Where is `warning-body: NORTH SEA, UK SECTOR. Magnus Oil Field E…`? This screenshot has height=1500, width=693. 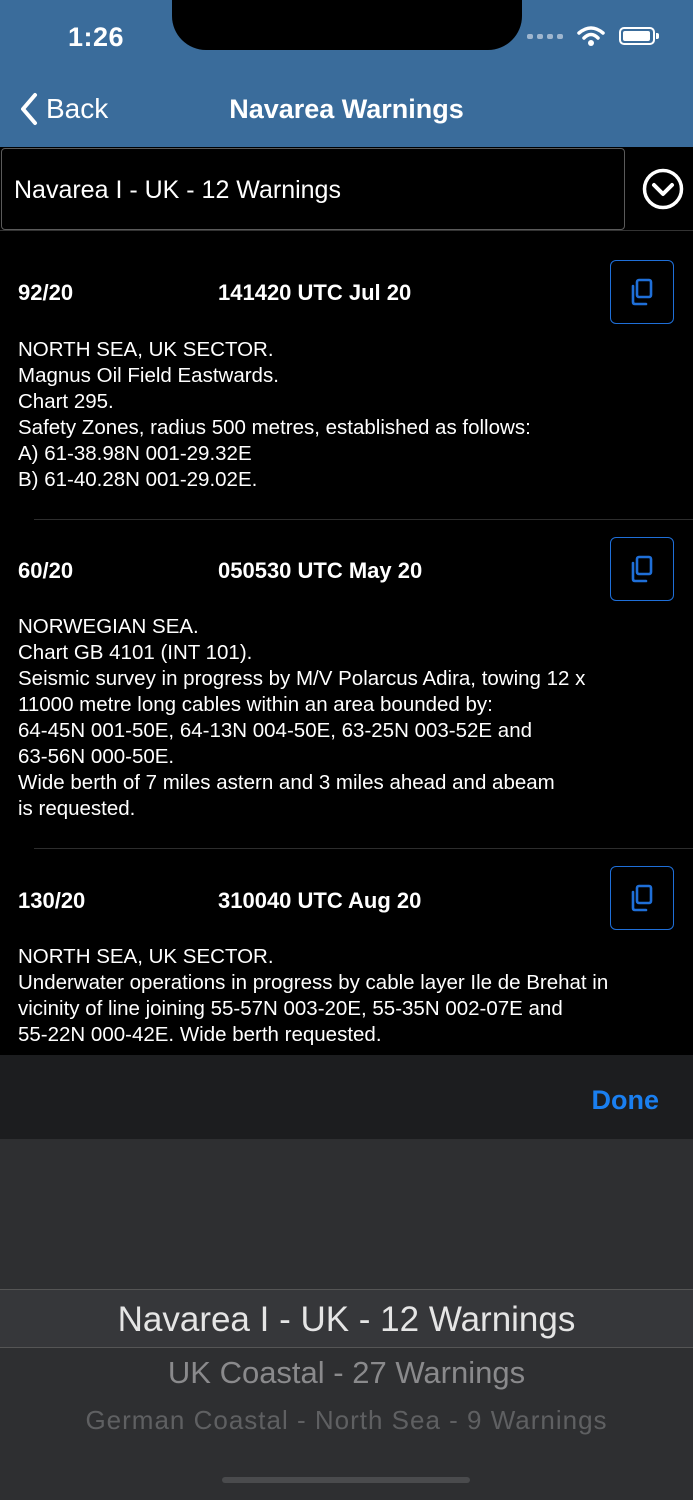 warning-body: NORTH SEA, UK SECTOR. Magnus Oil Field E… is located at coordinates (274, 414).